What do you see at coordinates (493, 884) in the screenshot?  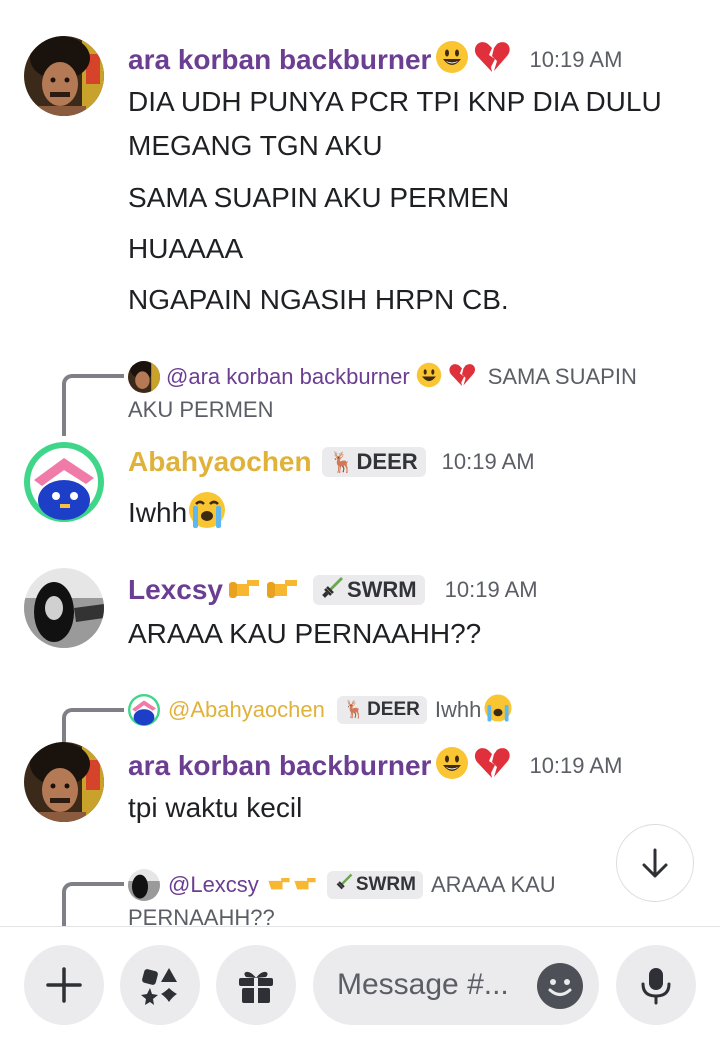 I see `reply-text: ARAAA KAU` at bounding box center [493, 884].